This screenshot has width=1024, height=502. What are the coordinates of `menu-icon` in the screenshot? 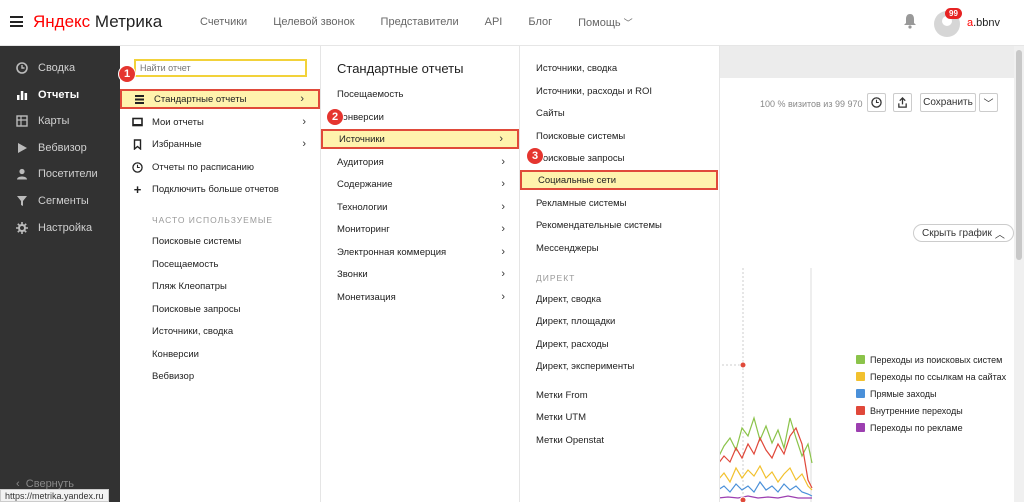 It's located at (16, 21).